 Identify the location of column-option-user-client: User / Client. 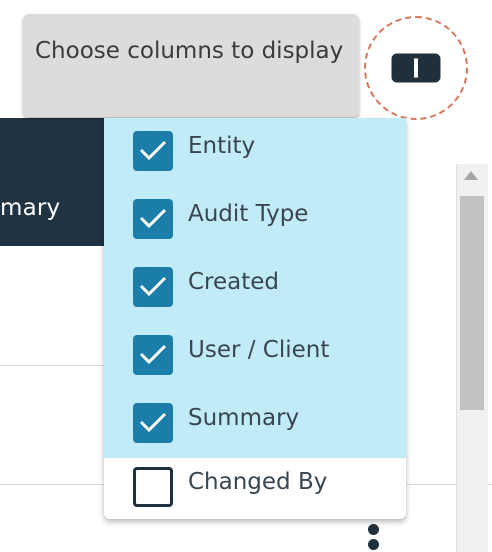
(255, 356).